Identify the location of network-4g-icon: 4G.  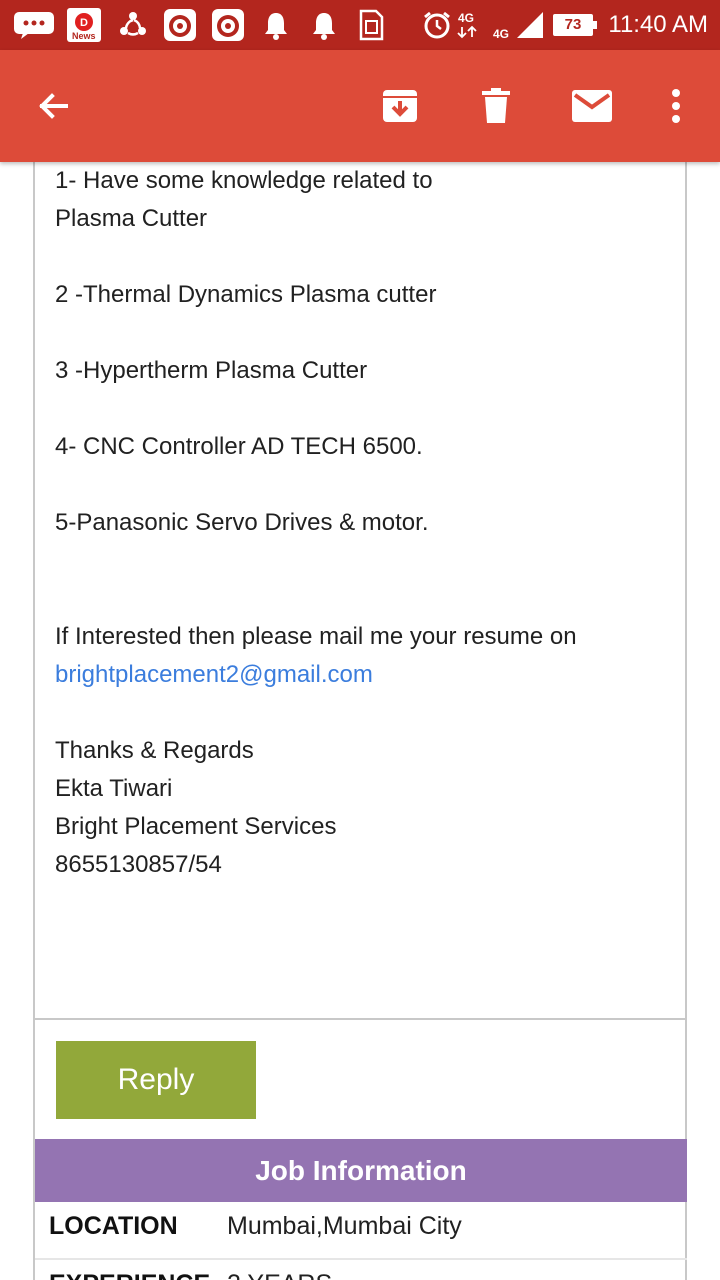
(472, 25).